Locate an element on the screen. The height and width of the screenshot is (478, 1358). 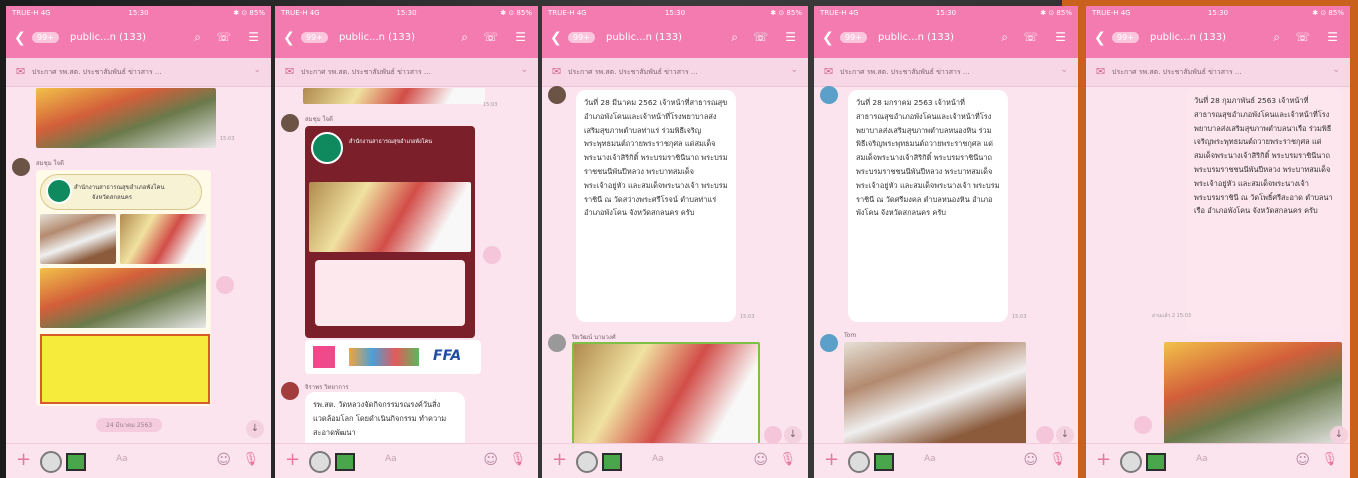
clock: 15:30 is located at coordinates (946, 13).